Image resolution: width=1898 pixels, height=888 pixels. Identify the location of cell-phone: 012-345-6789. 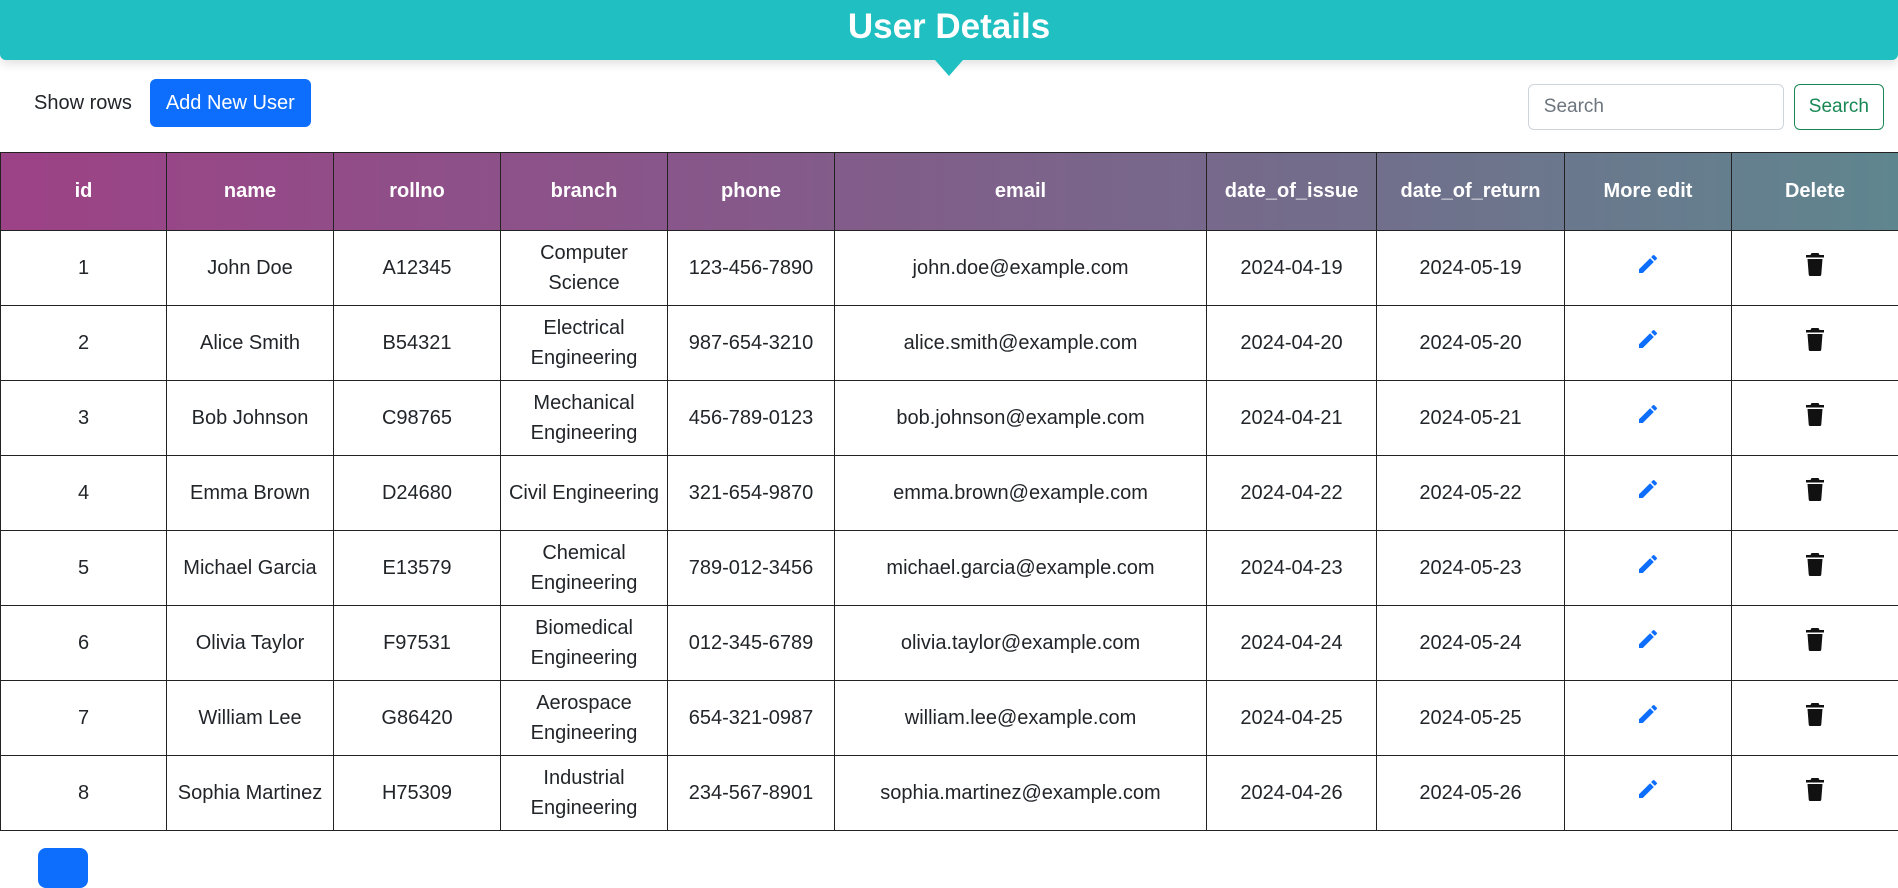
(751, 643).